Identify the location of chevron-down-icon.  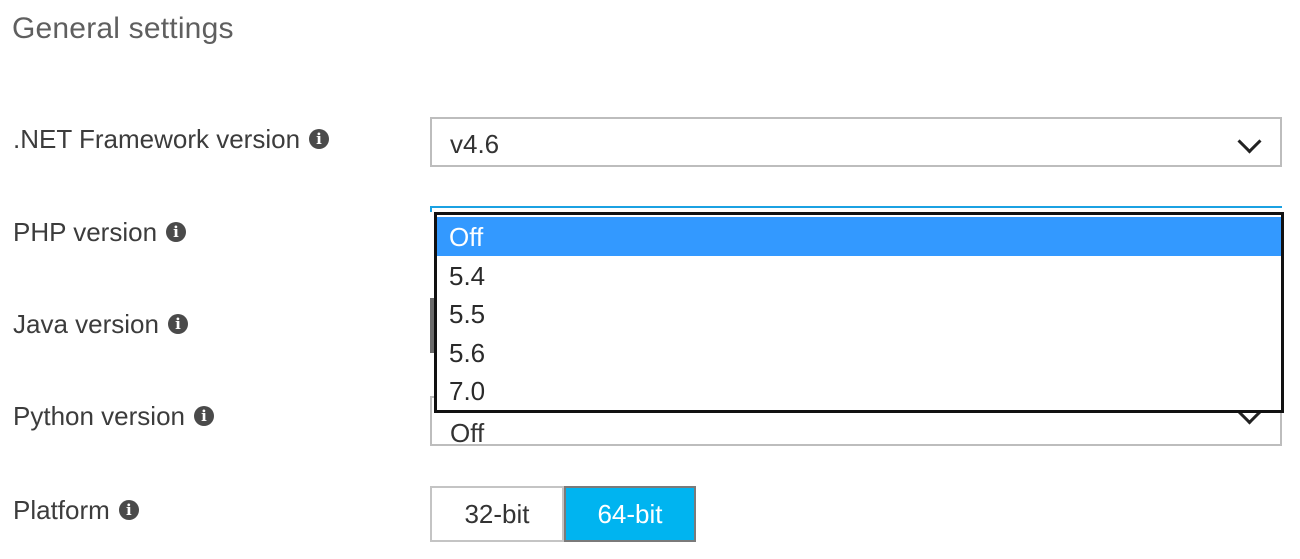
(1249, 141).